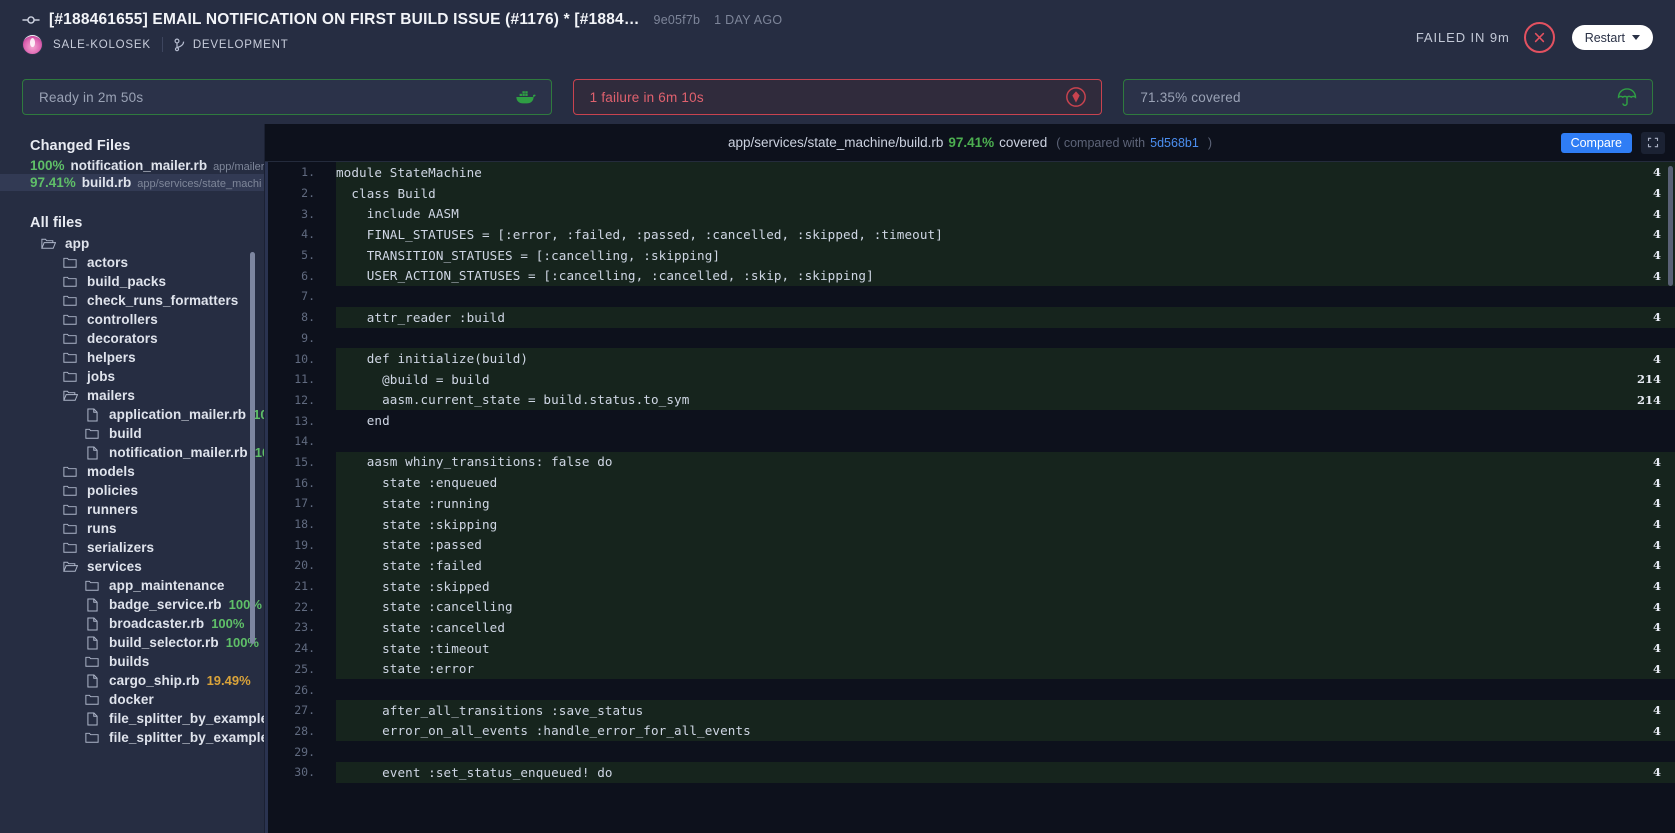  I want to click on code-line: 30. event :set_status_enqueued! do 4, so click(971, 772).